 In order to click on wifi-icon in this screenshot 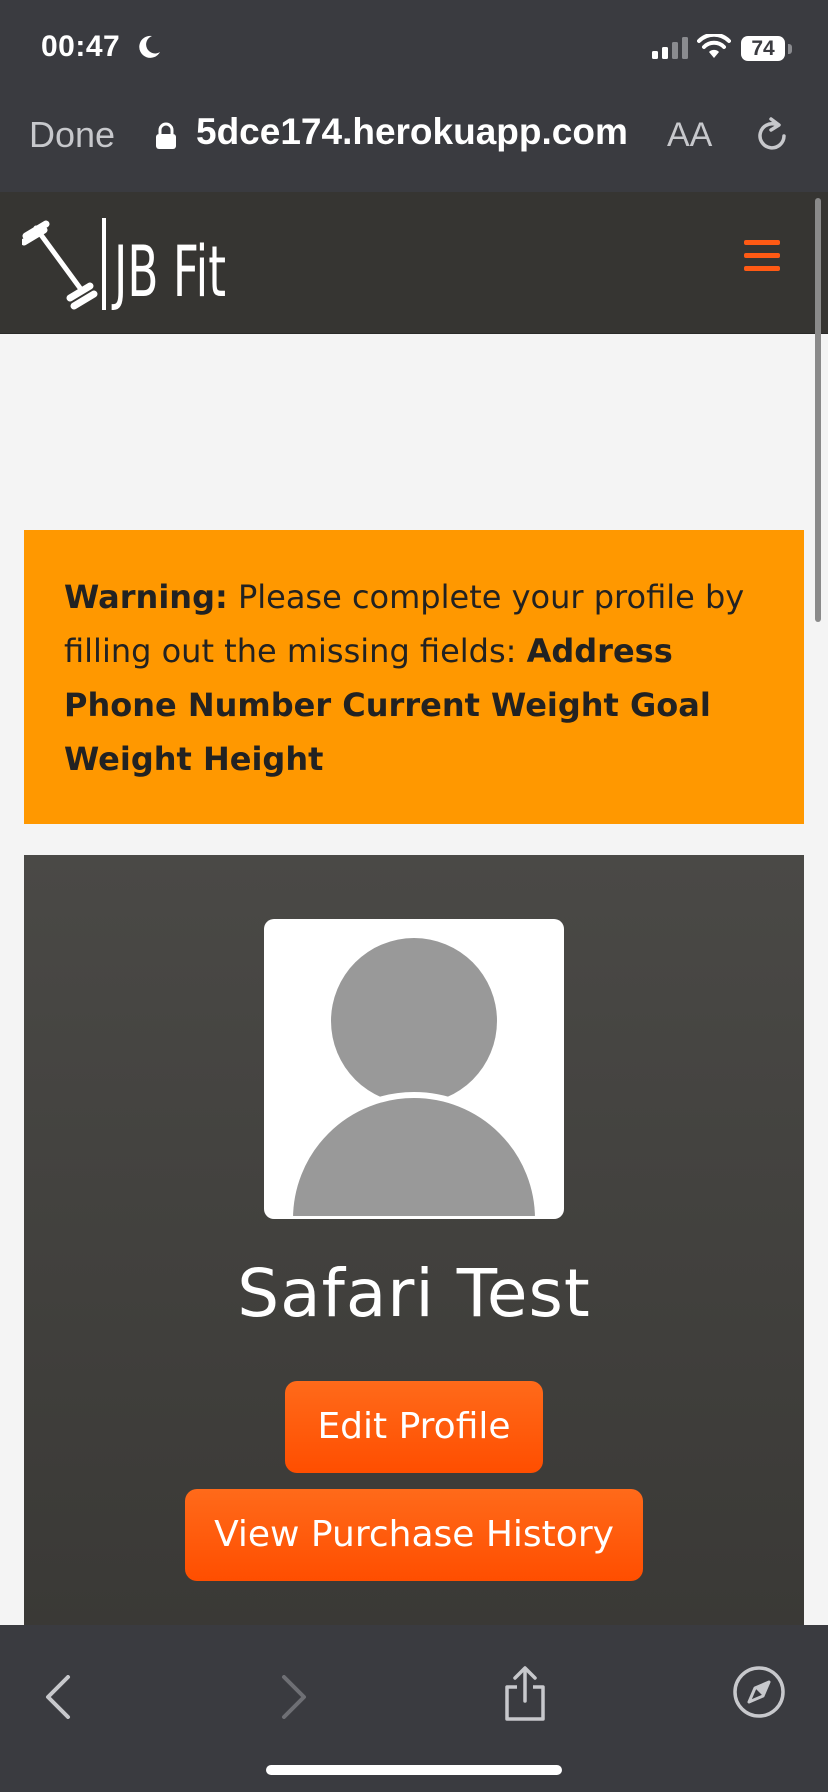, I will do `click(714, 46)`.